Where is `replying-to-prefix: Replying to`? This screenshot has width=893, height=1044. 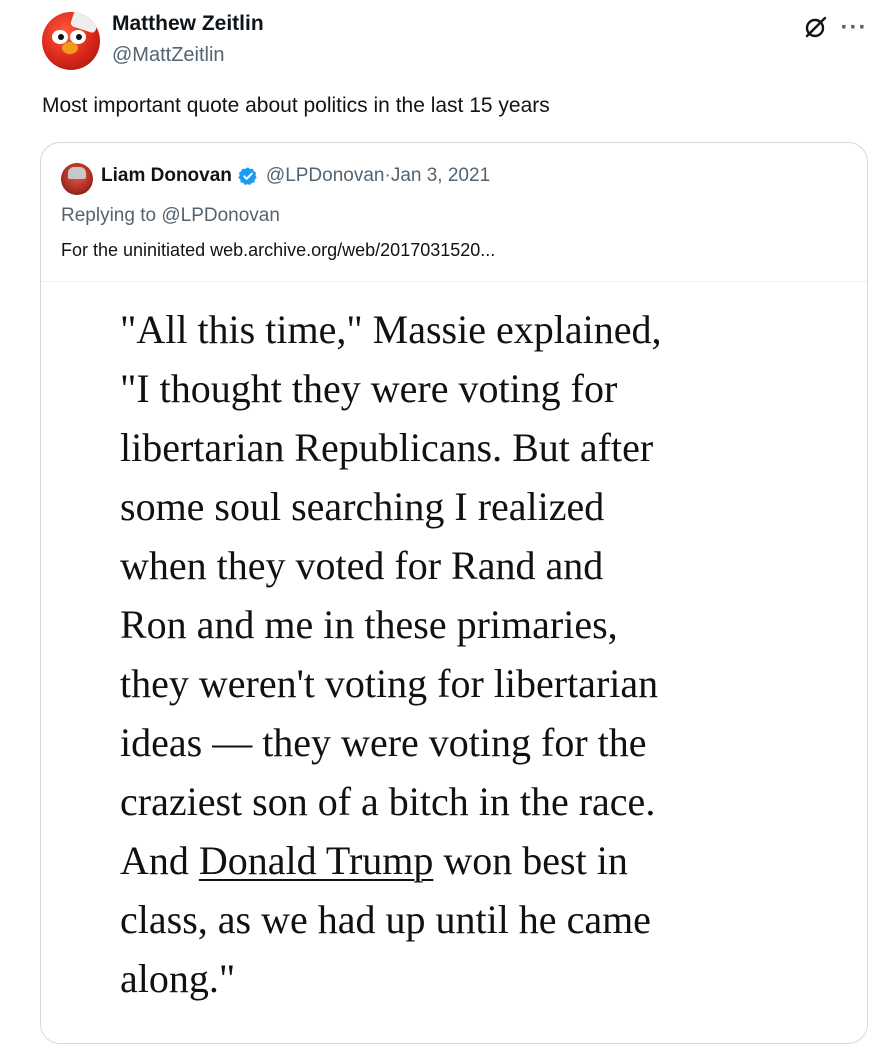
replying-to-prefix: Replying to is located at coordinates (111, 215).